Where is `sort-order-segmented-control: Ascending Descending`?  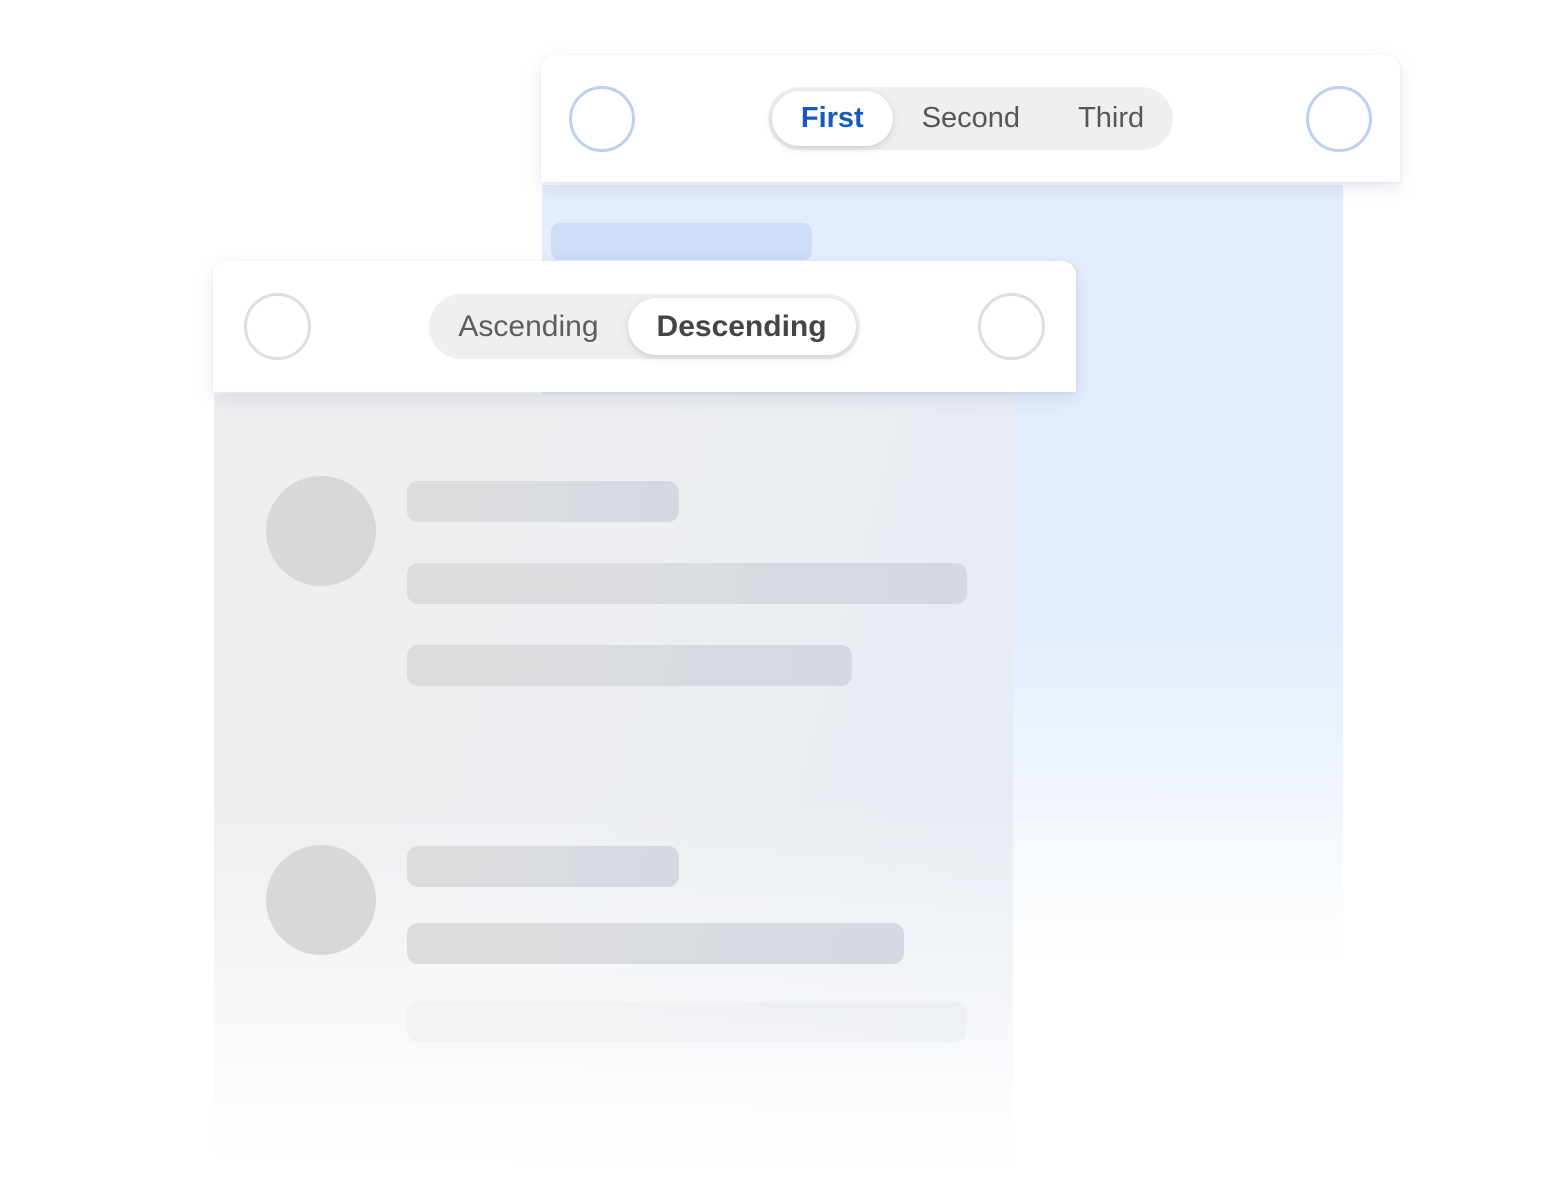
sort-order-segmented-control: Ascending Descending is located at coordinates (644, 326).